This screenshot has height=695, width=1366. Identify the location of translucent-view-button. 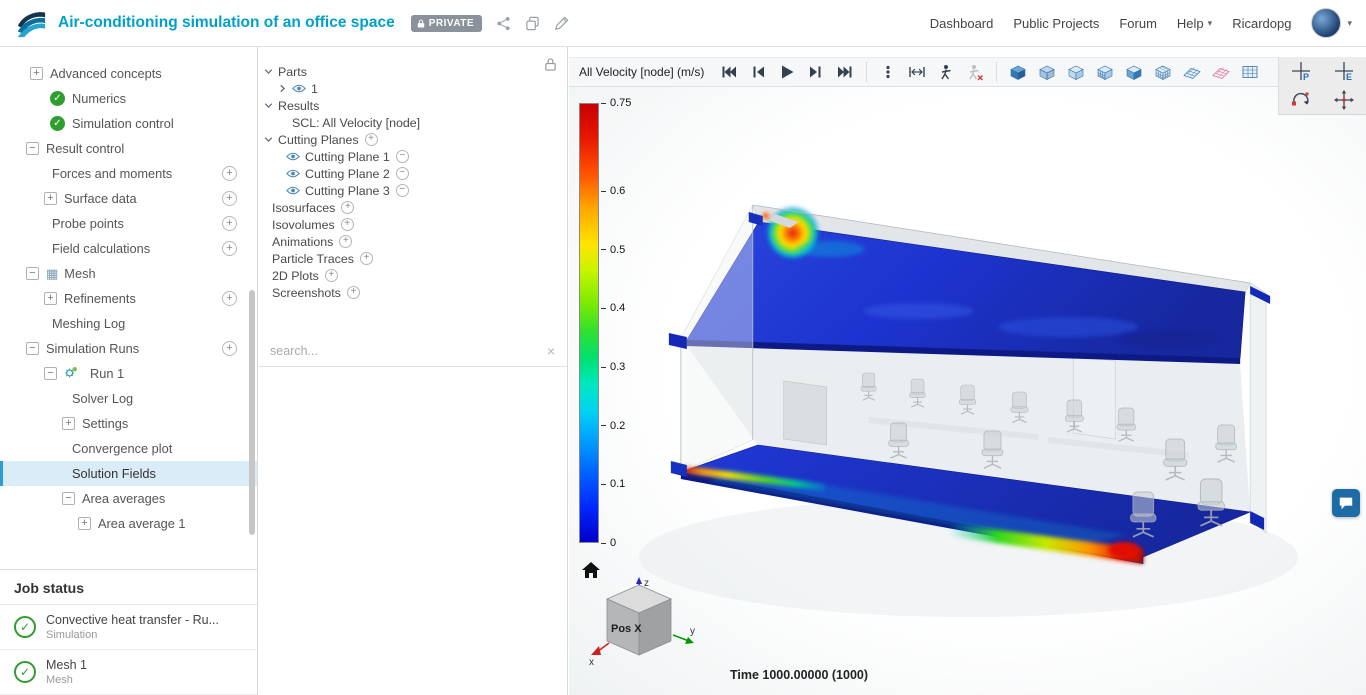
(1047, 72).